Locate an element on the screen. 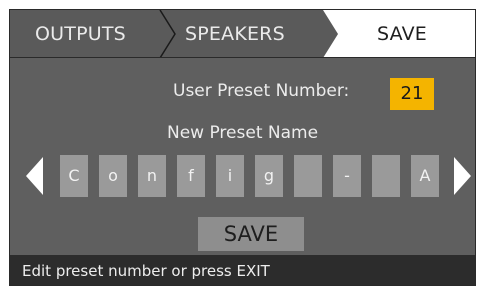 The height and width of the screenshot is (294, 485). name-char-5: i is located at coordinates (230, 176).